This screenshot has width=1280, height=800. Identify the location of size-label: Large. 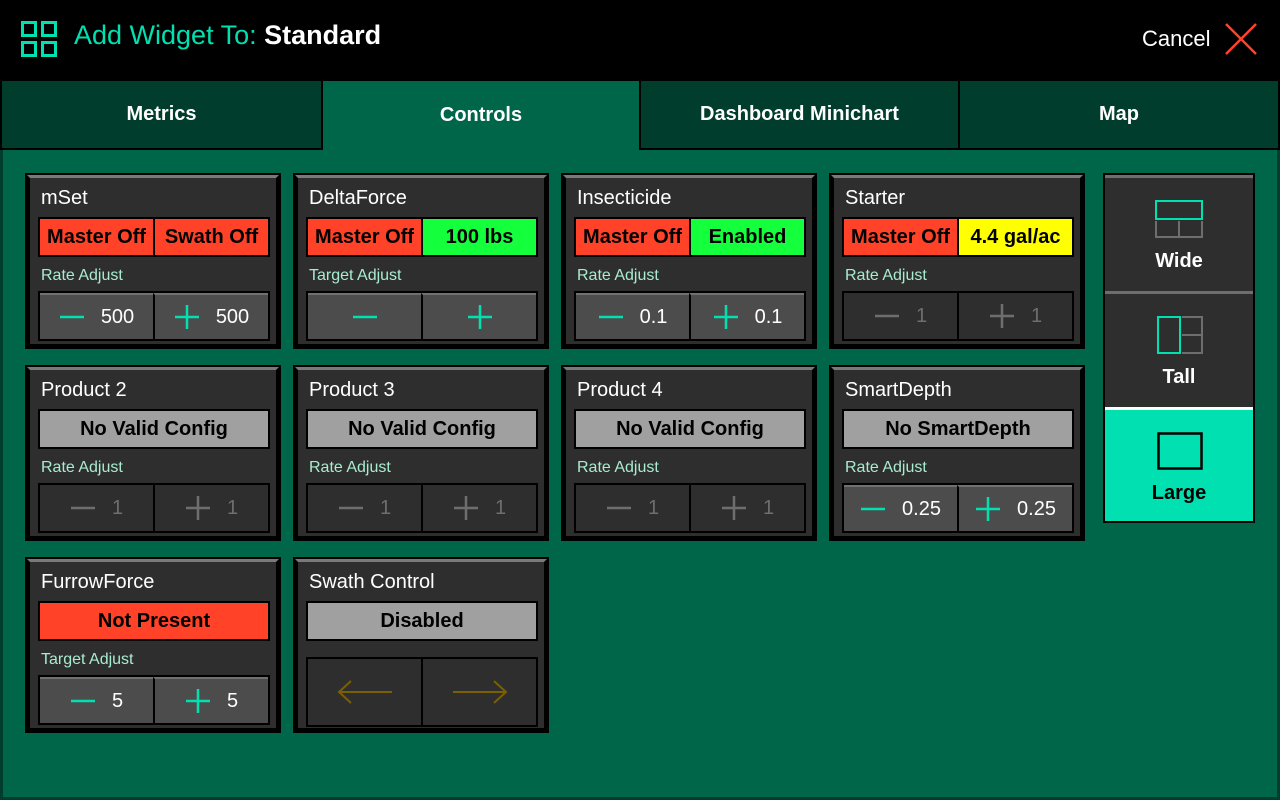
(1179, 493).